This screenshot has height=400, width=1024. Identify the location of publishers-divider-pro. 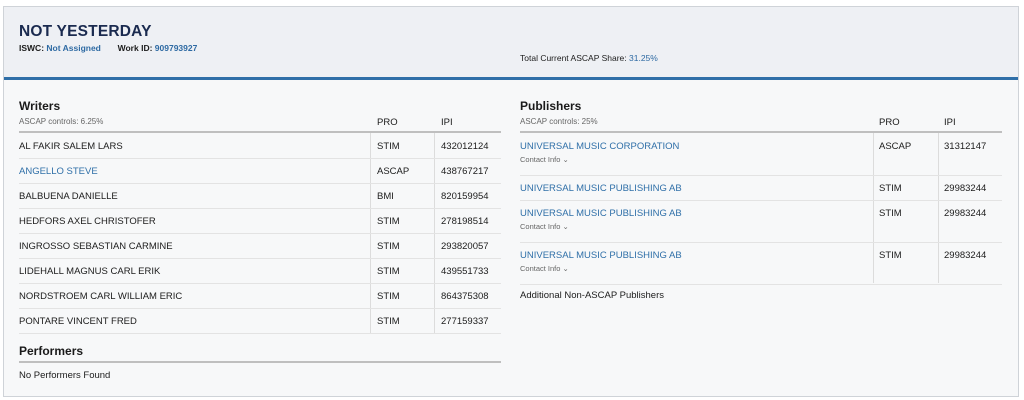
(873, 208).